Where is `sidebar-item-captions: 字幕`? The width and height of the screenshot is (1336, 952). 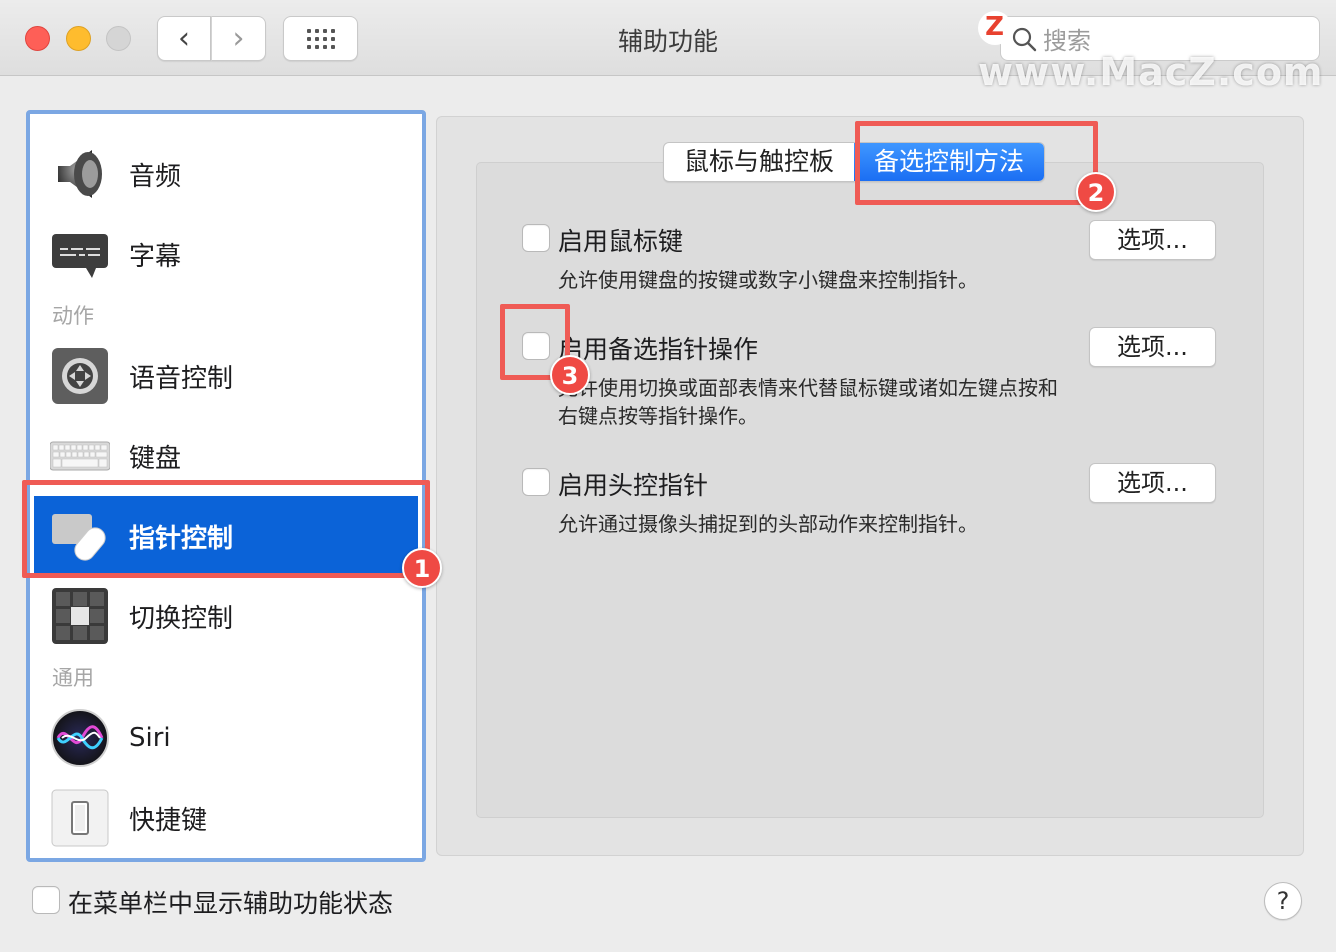
sidebar-item-captions: 字幕 is located at coordinates (226, 254).